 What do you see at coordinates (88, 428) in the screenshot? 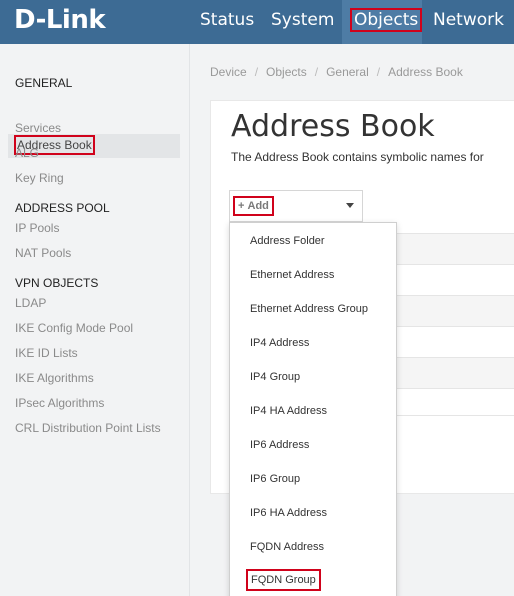
I see `sidebar-item-crl-distribution-point-lists: CRL Distribution Point Lists` at bounding box center [88, 428].